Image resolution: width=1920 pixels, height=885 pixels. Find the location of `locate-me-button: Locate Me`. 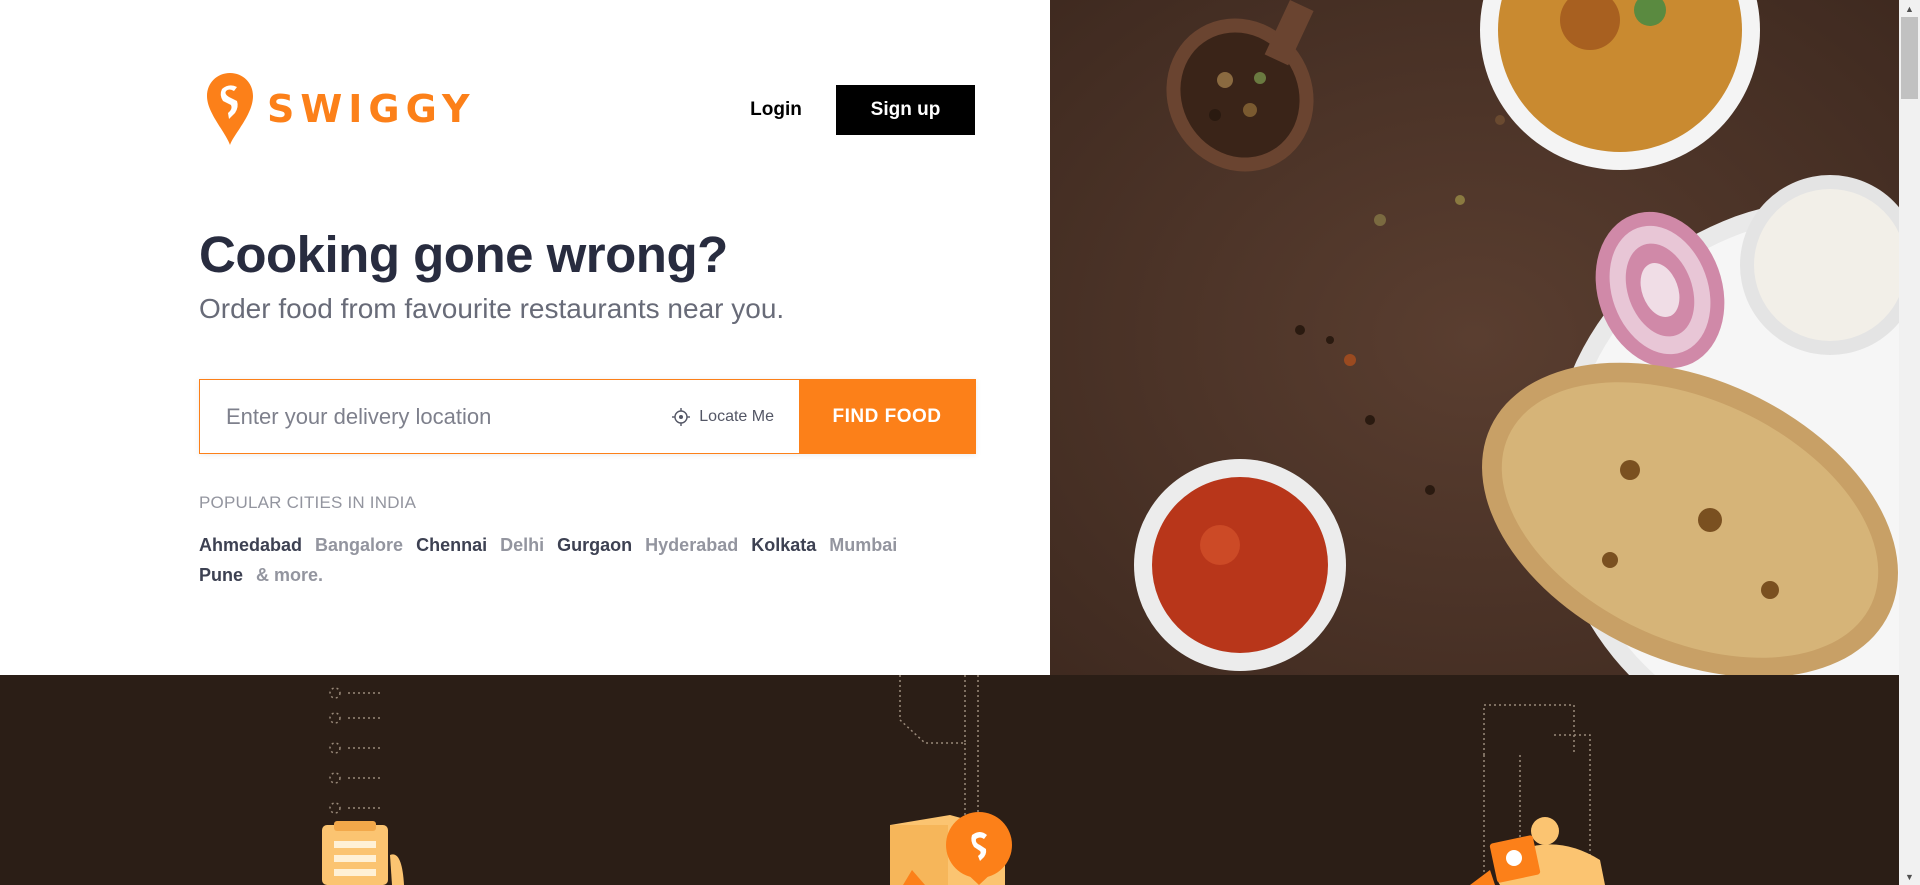

locate-me-button: Locate Me is located at coordinates (735, 416).